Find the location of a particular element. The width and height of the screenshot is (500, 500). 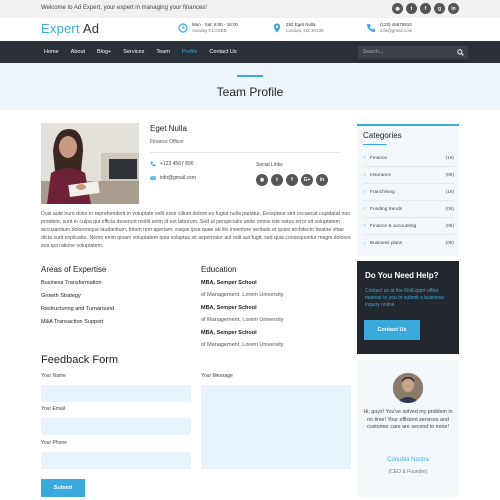

phone-info: (123) 45678910 info@gmail.com is located at coordinates (389, 28).